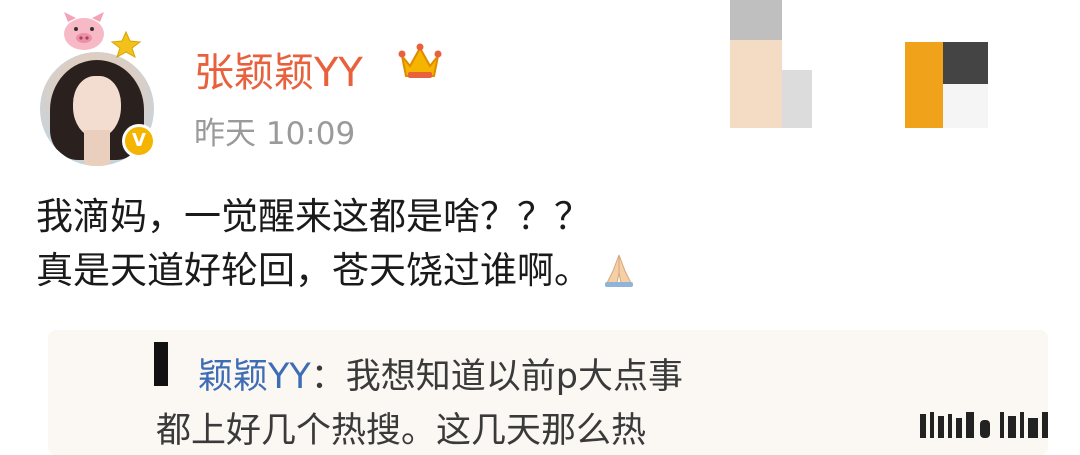 Image resolution: width=1080 pixels, height=455 pixels. I want to click on crown-icon, so click(420, 60).